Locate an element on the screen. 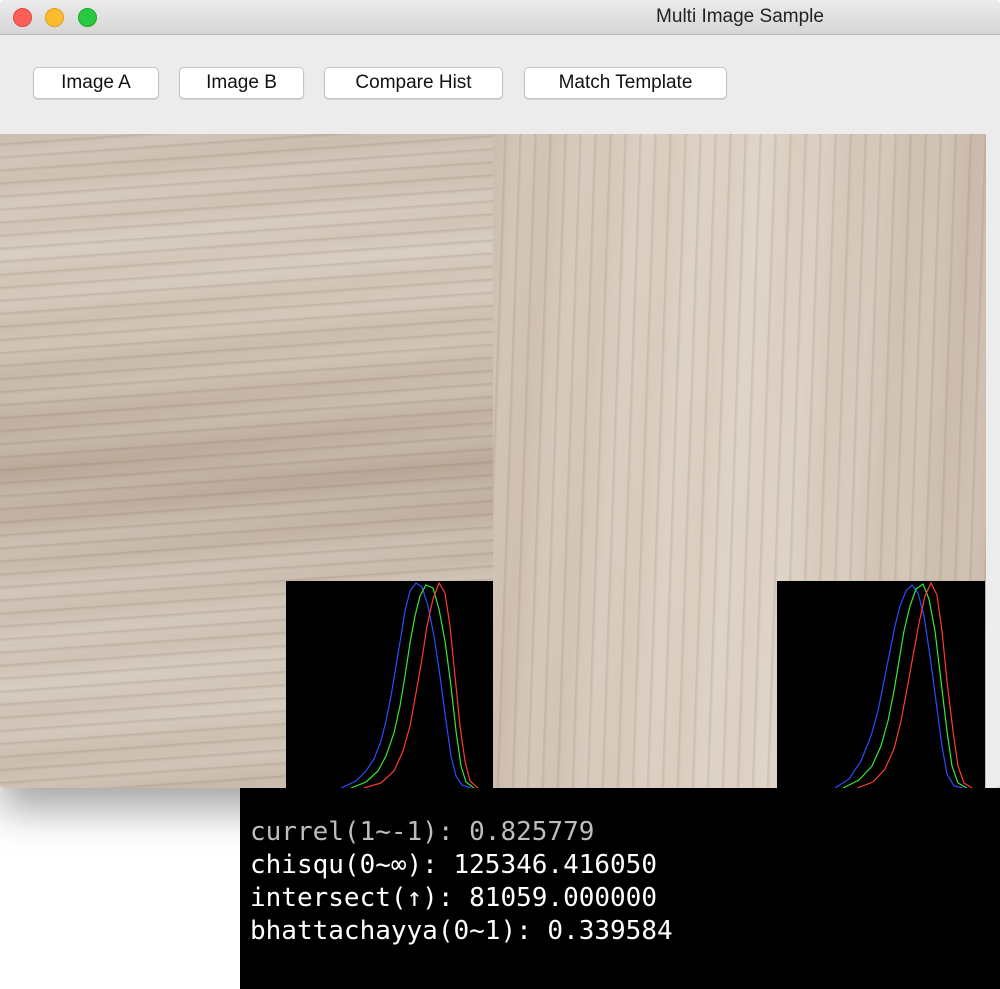 The width and height of the screenshot is (1000, 989). histogram-b-red-curve is located at coordinates (914, 684).